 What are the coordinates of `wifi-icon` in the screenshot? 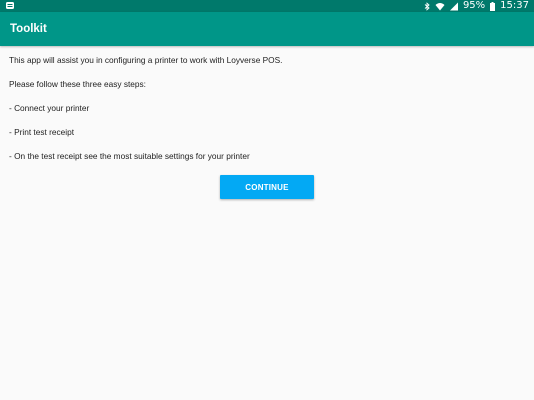 It's located at (440, 6).